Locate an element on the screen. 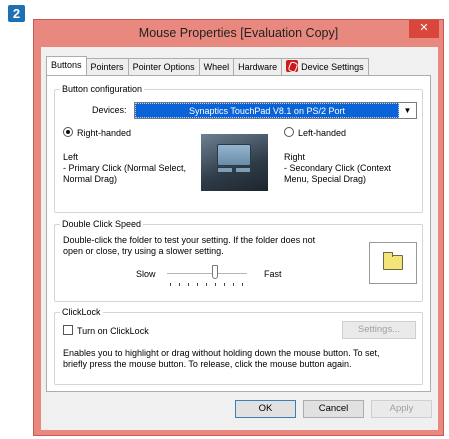  left-handed-label: Left-handed is located at coordinates (322, 133).